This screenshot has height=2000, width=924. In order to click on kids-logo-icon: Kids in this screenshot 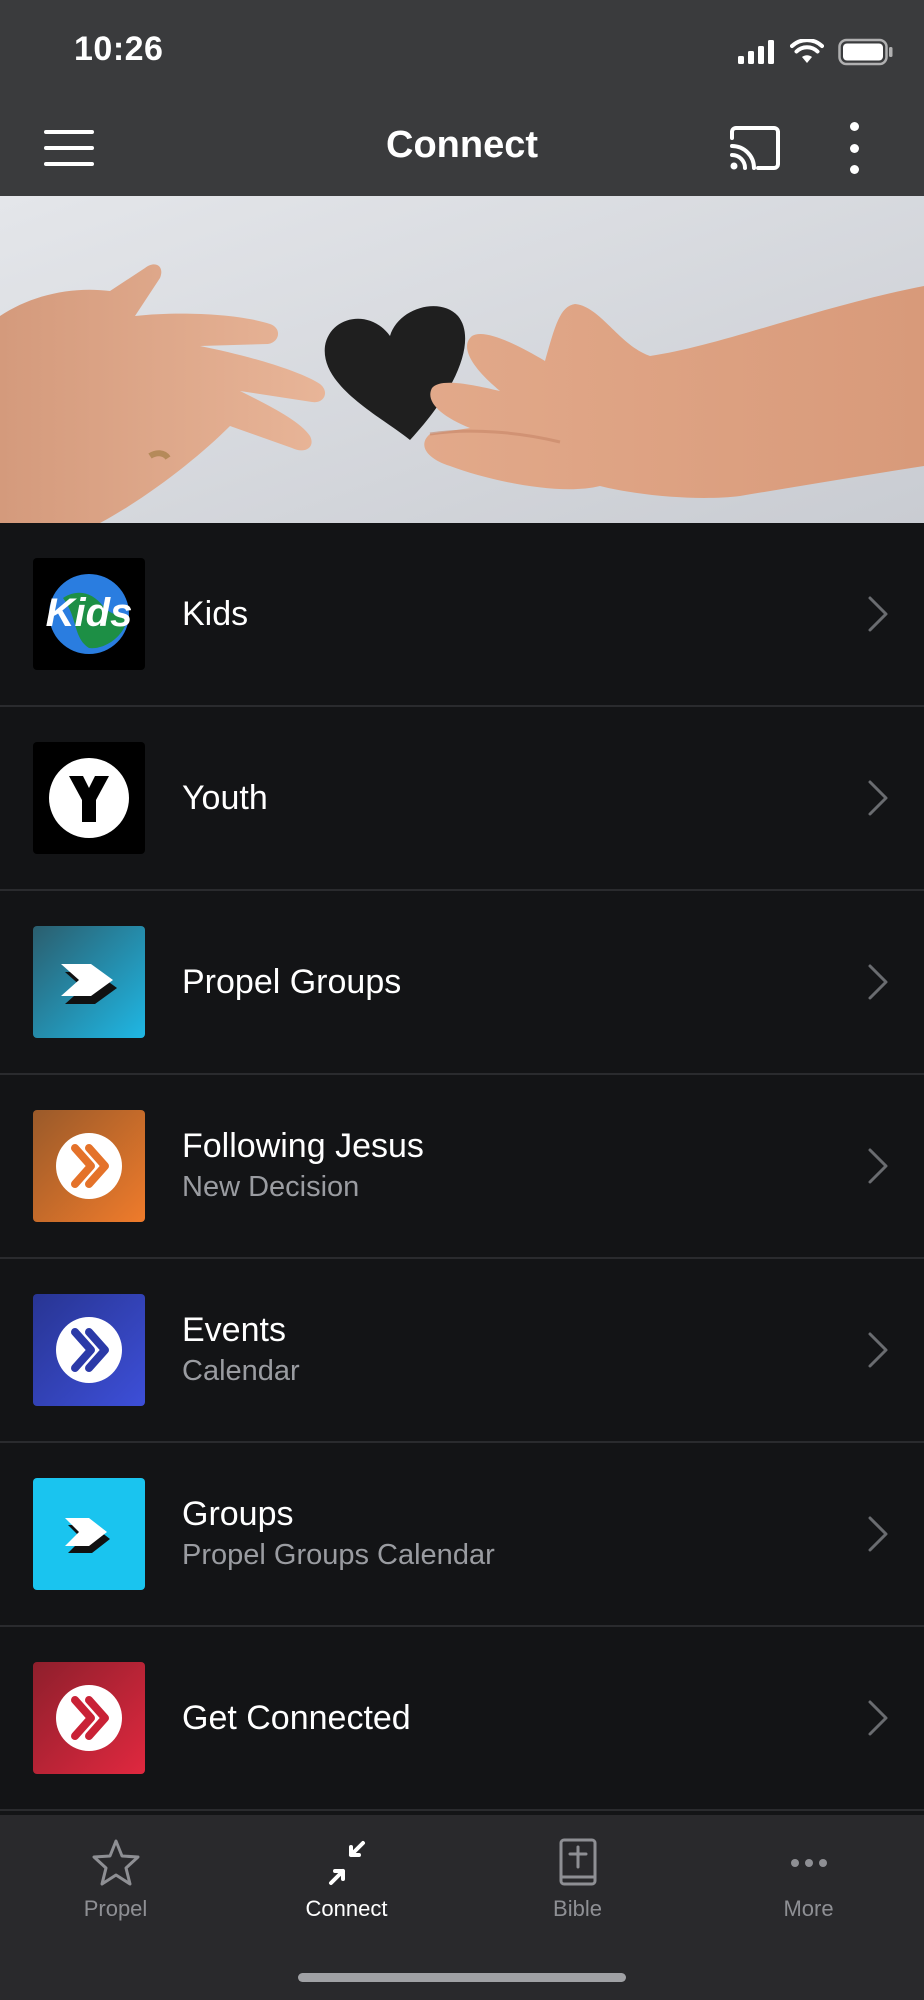, I will do `click(89, 614)`.